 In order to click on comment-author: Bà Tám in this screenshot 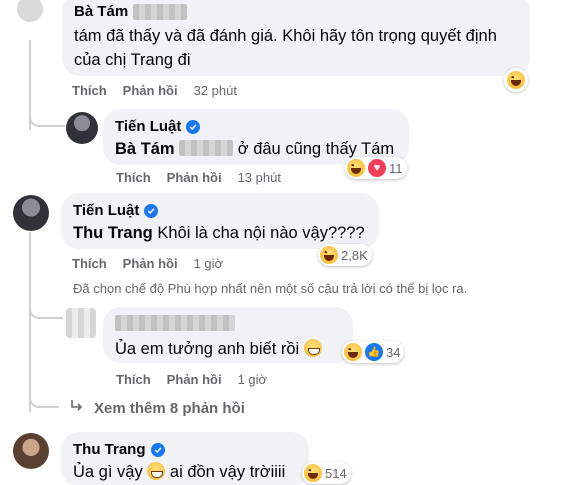, I will do `click(296, 12)`.